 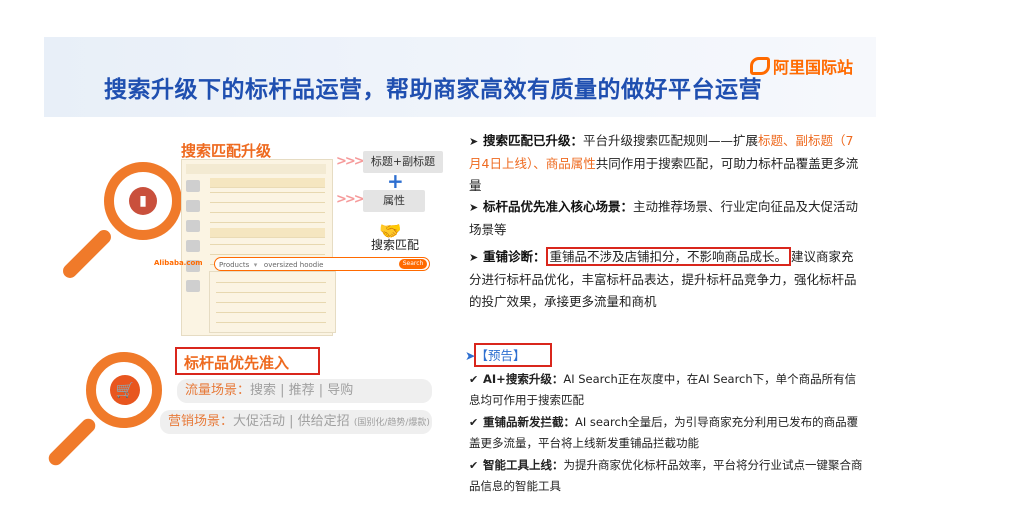 I want to click on marketing-scene: 营销场景：大促活动 | 供给定招 (国别化/趋势/爆款), so click(x=296, y=422).